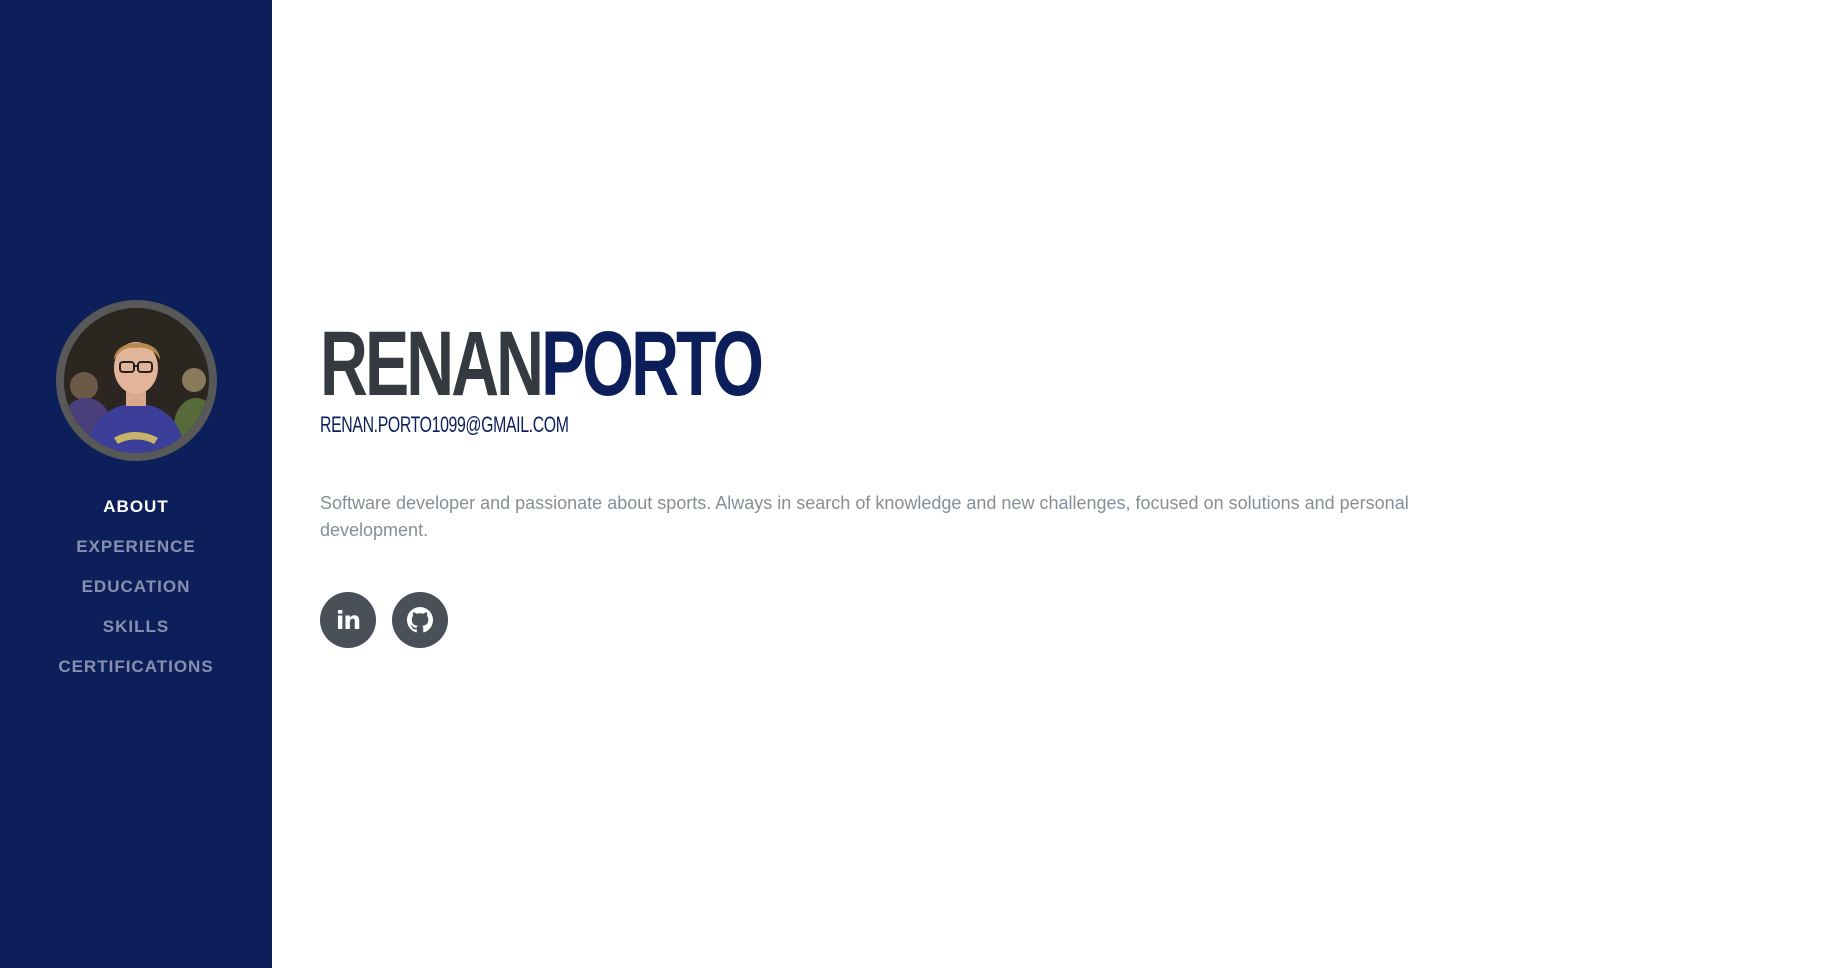  Describe the element at coordinates (136, 627) in the screenshot. I see `nav-item-skills: SKILLS` at that location.